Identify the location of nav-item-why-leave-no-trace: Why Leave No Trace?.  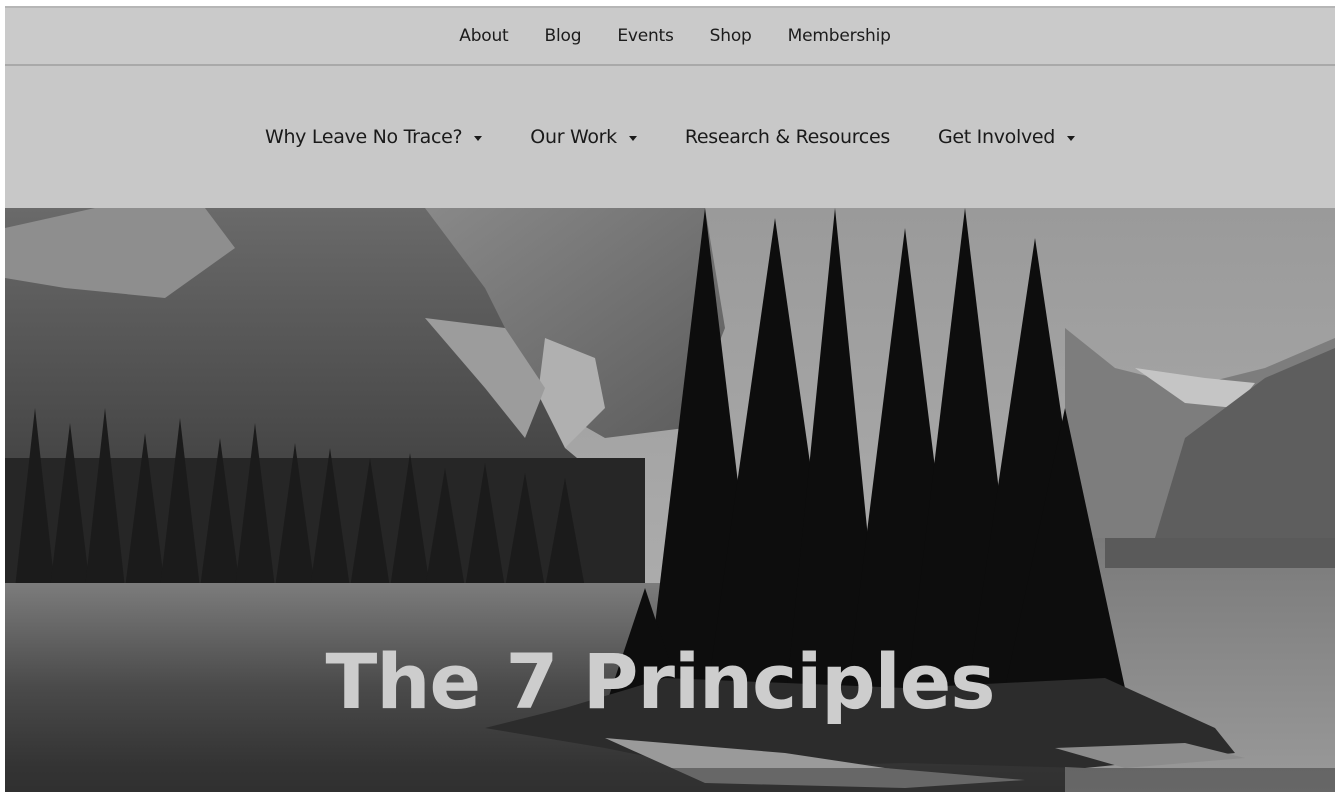
(373, 137).